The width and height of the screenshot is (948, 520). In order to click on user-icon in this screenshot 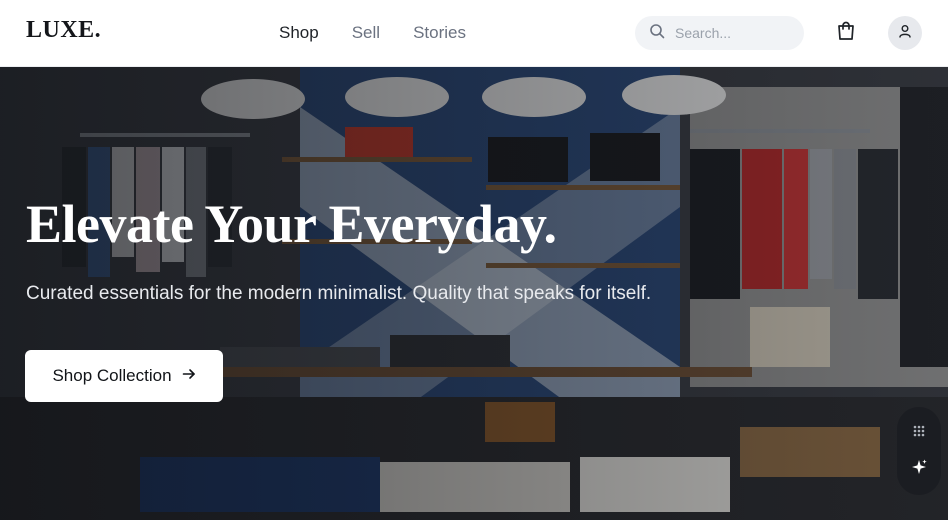, I will do `click(905, 33)`.